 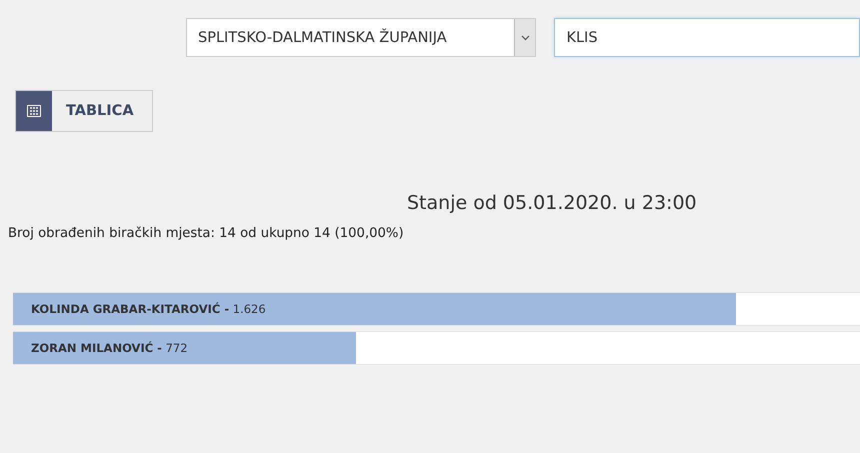 I want to click on county-dropdown: SPLITSKO-DALMATINSKA ŽUPANIJA, so click(x=361, y=37).